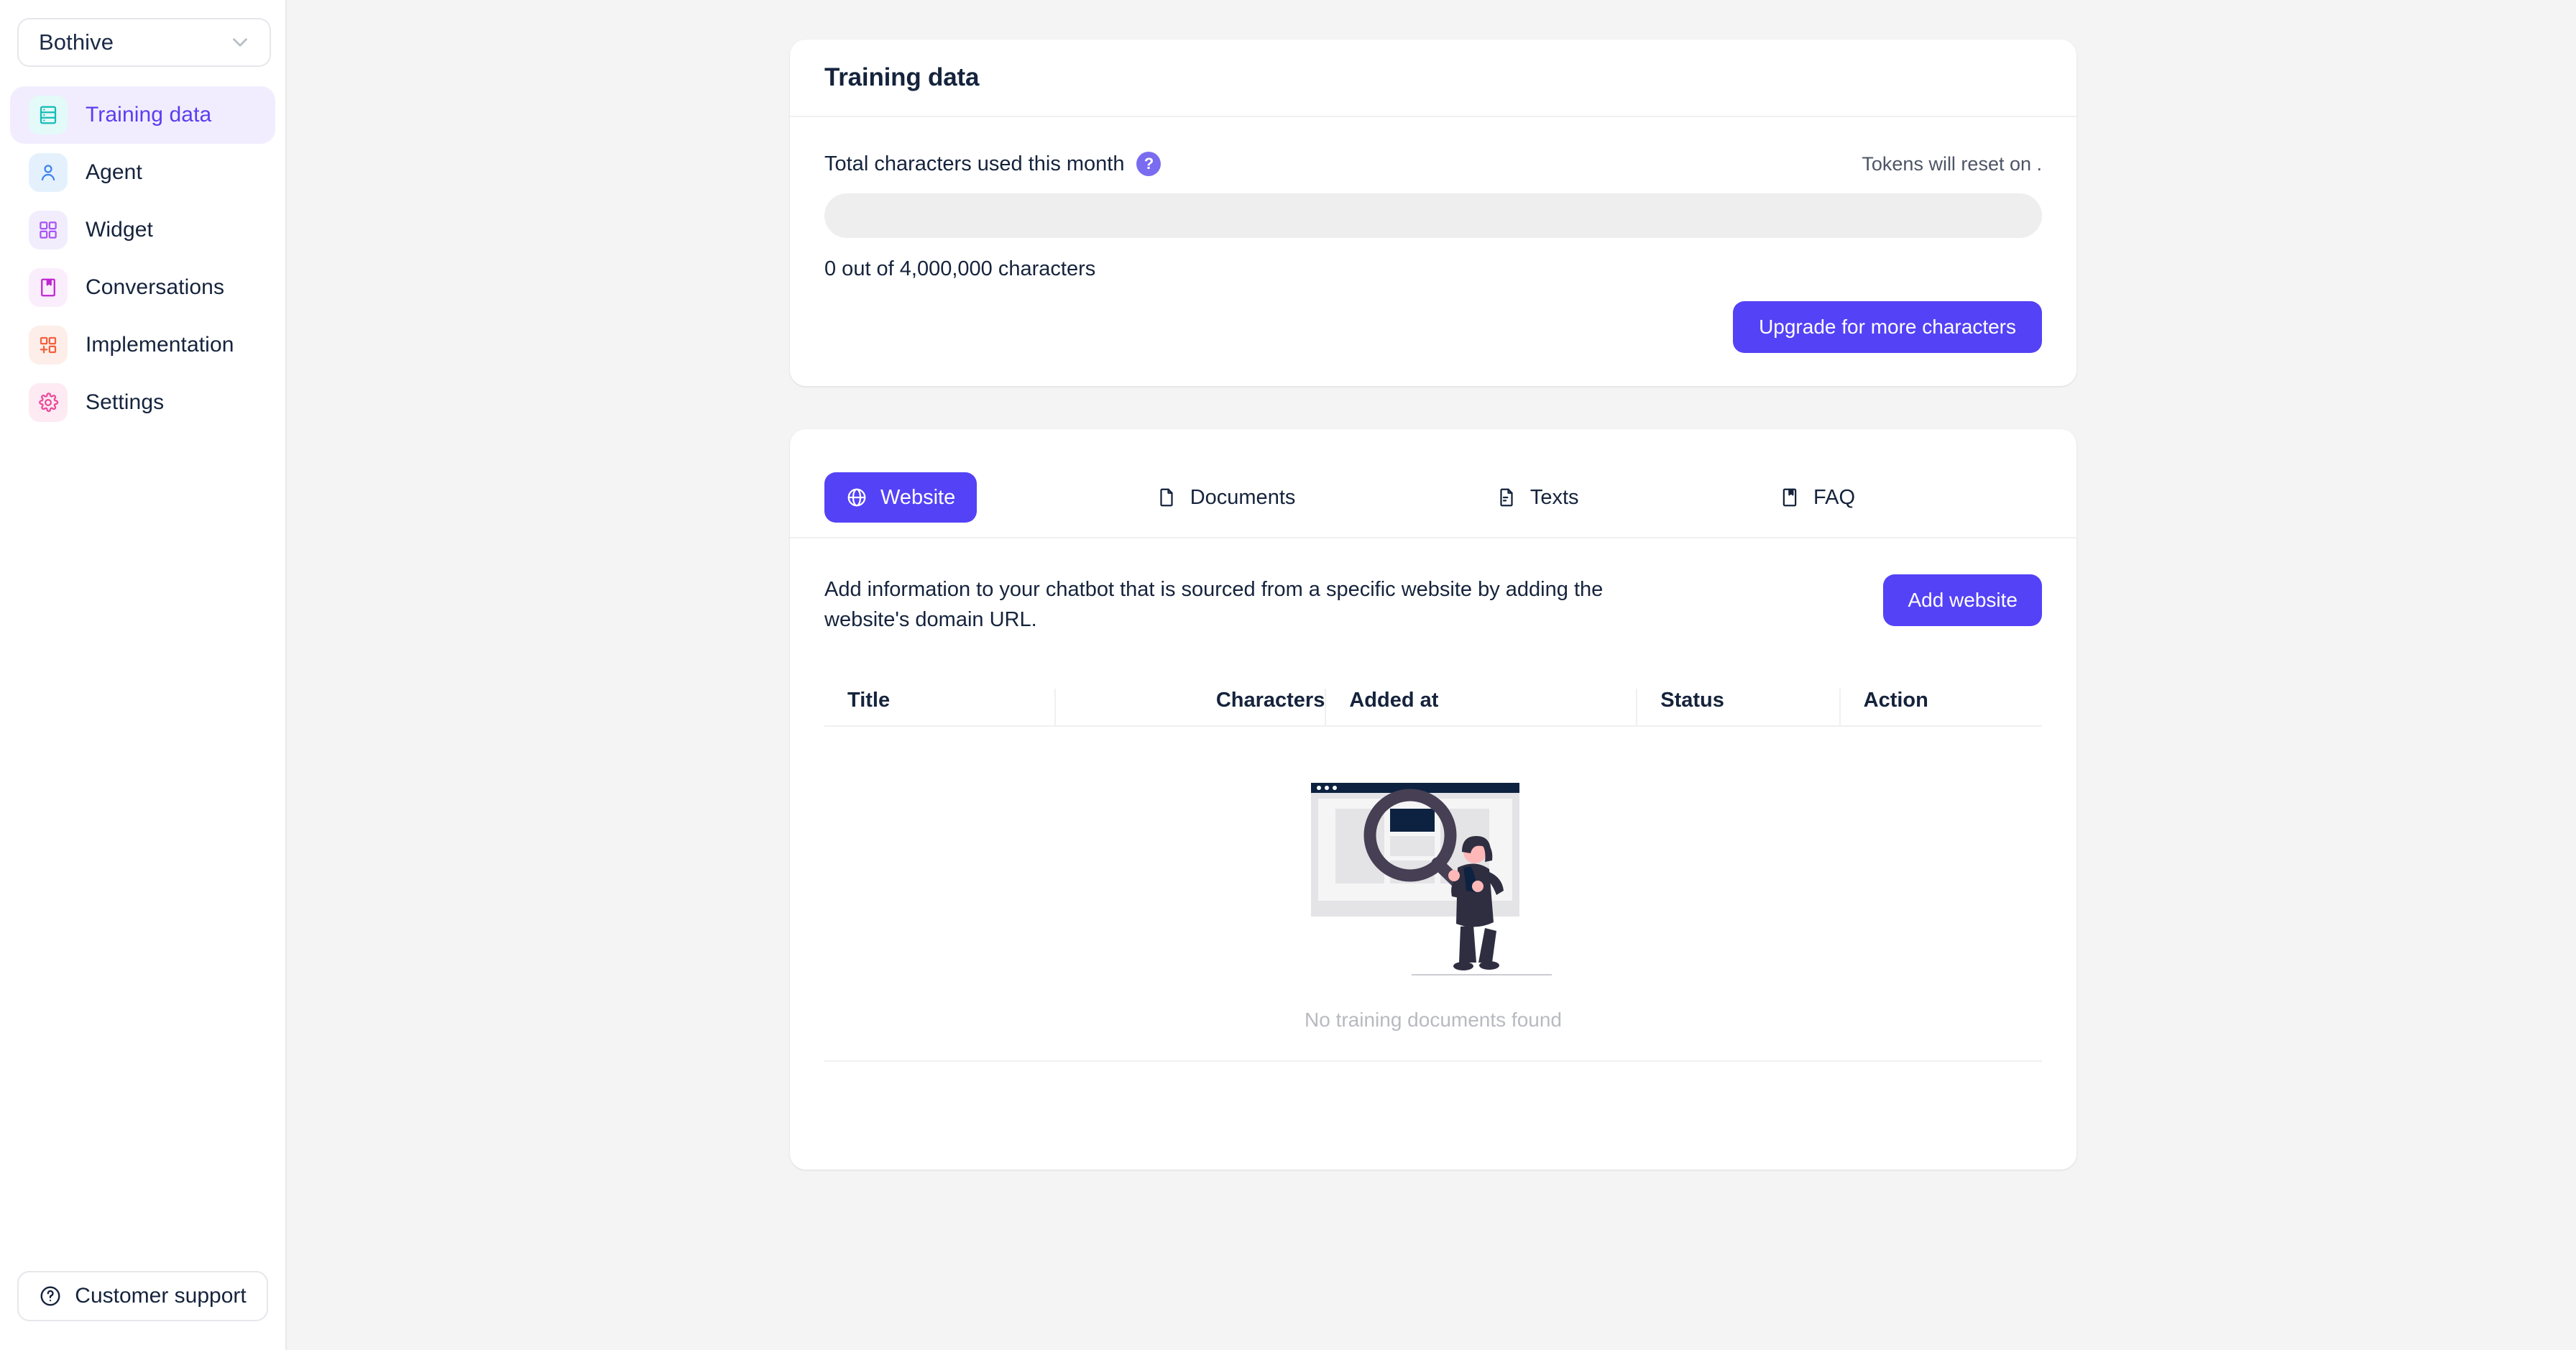  Describe the element at coordinates (149, 115) in the screenshot. I see `sidebar-item-label: Training data` at that location.